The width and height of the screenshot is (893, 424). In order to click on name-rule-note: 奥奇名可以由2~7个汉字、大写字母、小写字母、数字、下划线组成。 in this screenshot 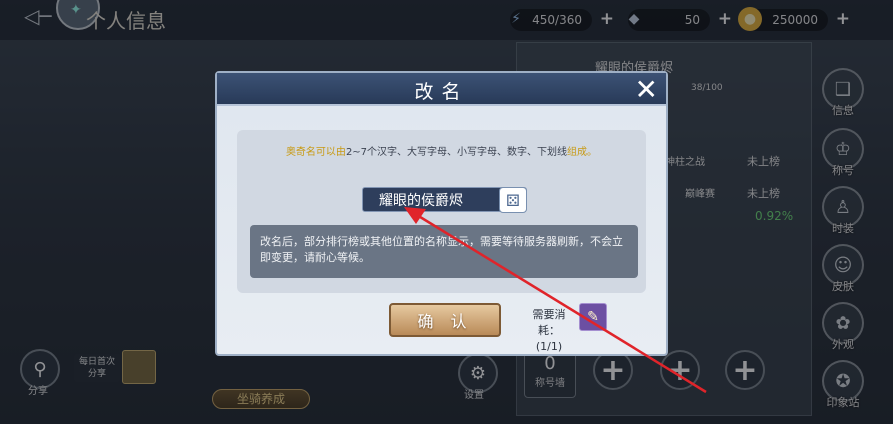, I will do `click(441, 153)`.